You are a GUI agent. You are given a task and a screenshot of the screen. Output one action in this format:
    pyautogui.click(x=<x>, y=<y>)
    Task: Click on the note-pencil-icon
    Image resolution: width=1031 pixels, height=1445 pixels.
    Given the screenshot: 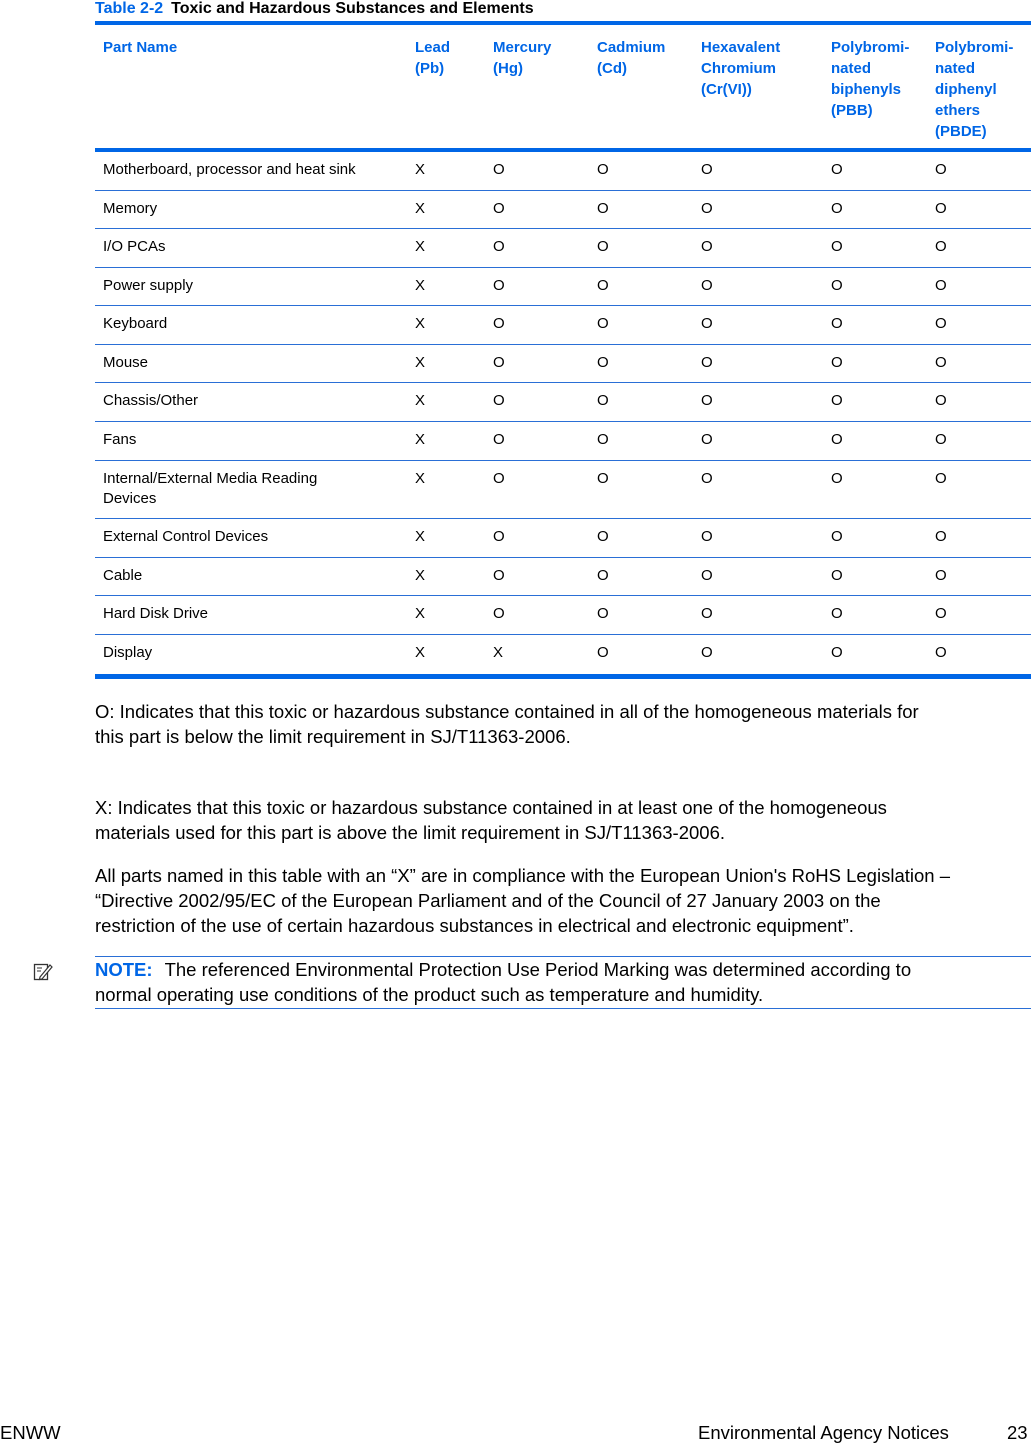 What is the action you would take?
    pyautogui.click(x=43, y=972)
    